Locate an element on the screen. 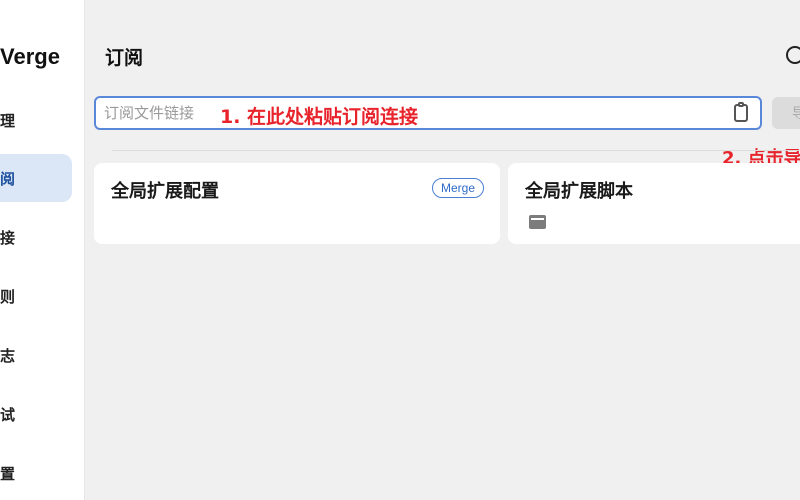 The width and height of the screenshot is (800, 500). sidebar: Verge 理 阅 接 则 志 试 置 is located at coordinates (42, 250).